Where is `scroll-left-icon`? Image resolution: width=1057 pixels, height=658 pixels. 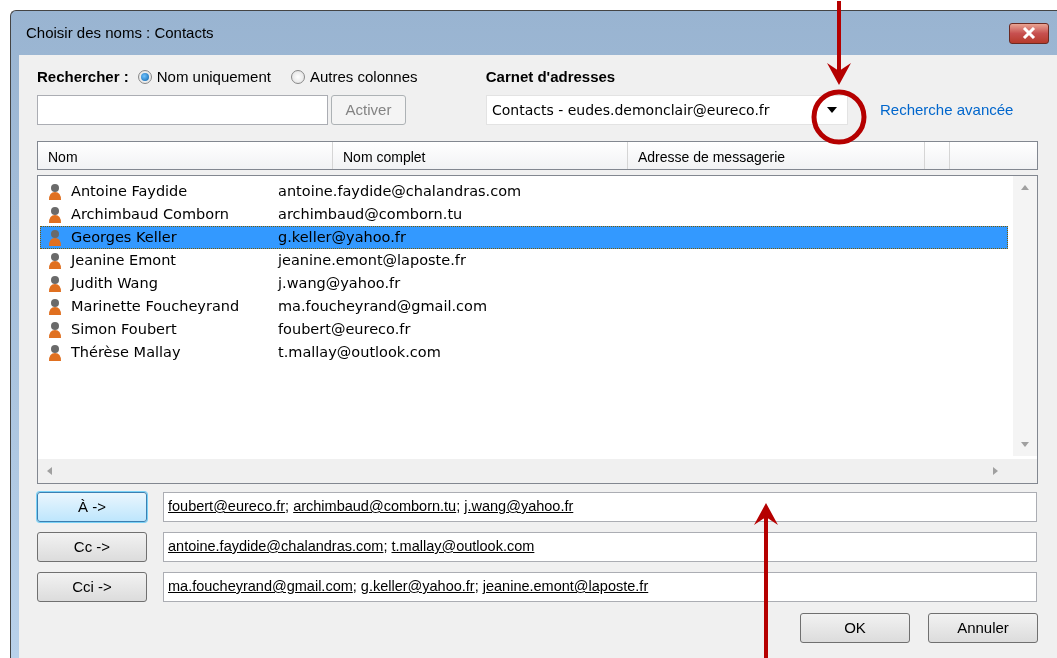 scroll-left-icon is located at coordinates (49, 471).